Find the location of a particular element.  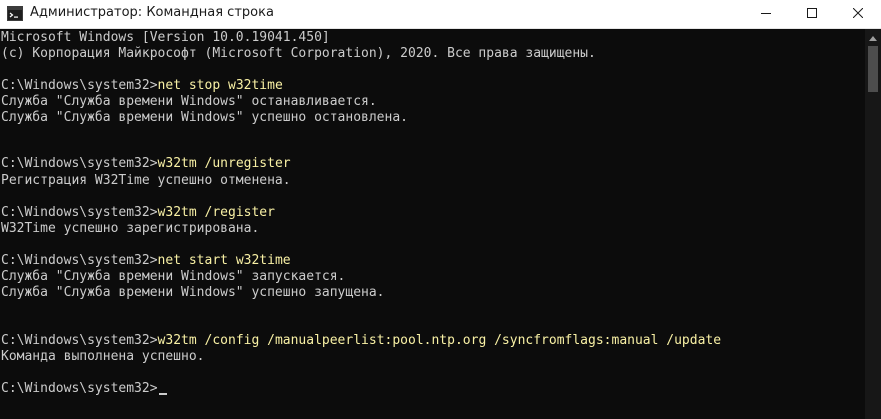

minimize-button is located at coordinates (766, 14).